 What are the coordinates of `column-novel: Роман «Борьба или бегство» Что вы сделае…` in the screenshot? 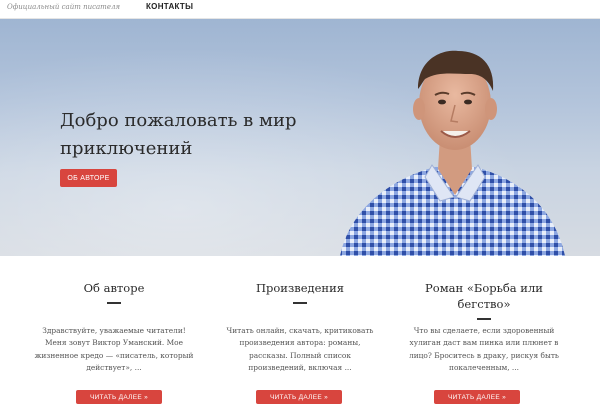 It's located at (484, 342).